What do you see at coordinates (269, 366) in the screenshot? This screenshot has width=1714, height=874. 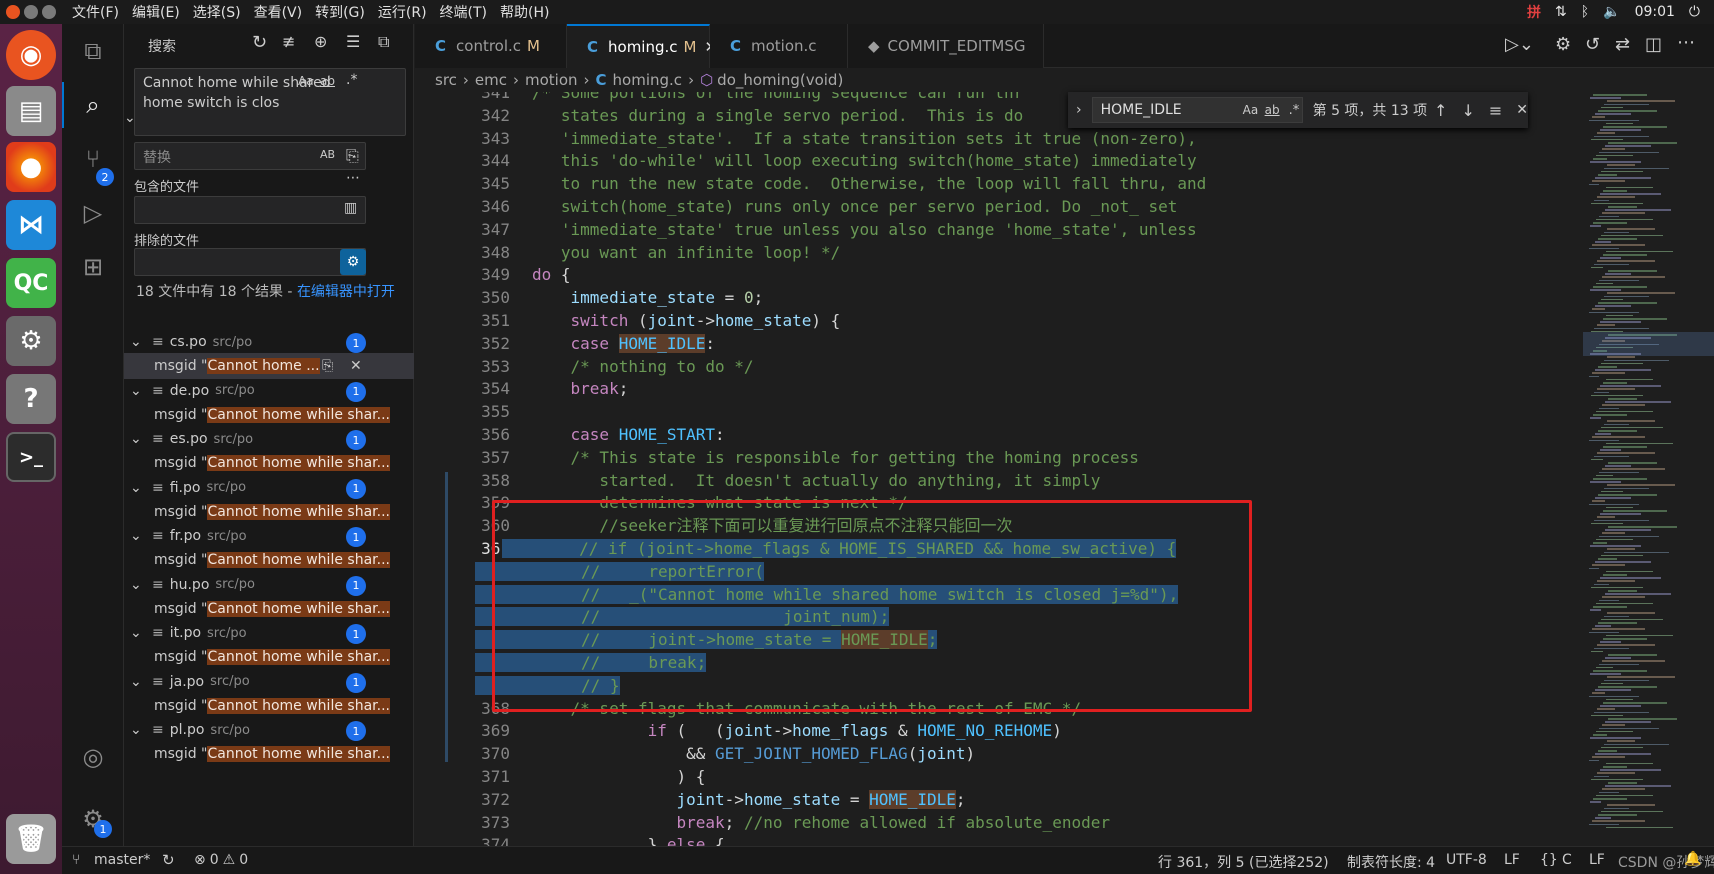 I see `result-match-line: msgid " Cannot home ... ⎘ ✕` at bounding box center [269, 366].